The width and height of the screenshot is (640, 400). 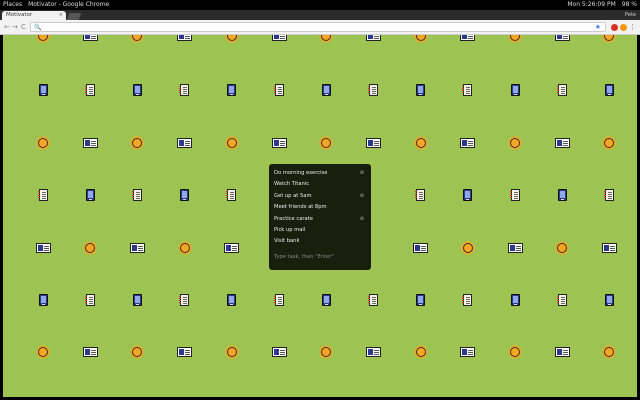 I want to click on todo-item: Visit bank, so click(x=320, y=241).